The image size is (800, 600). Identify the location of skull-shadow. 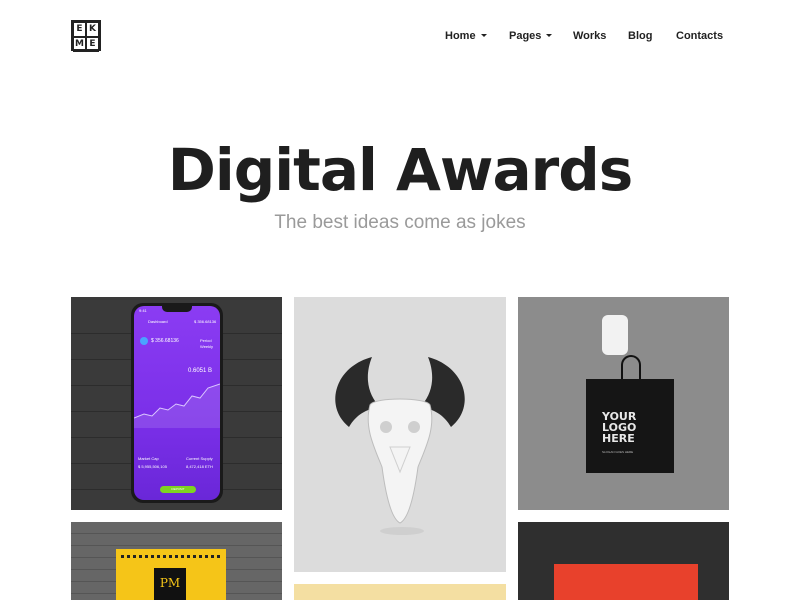
(402, 531).